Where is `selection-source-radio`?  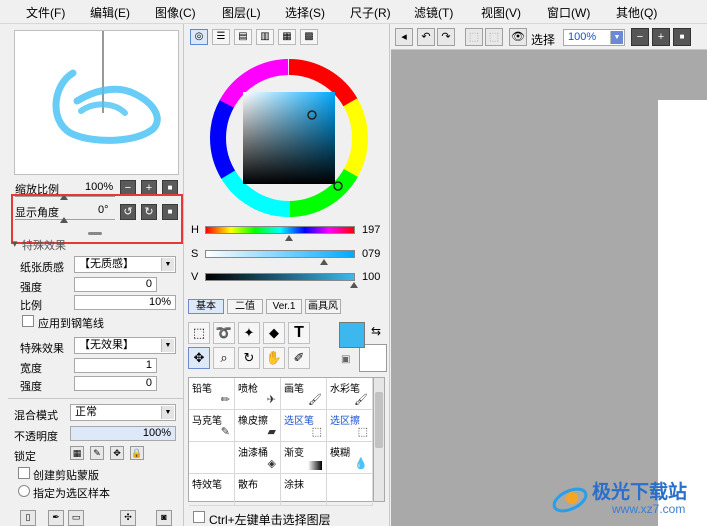
selection-source-radio is located at coordinates (24, 491).